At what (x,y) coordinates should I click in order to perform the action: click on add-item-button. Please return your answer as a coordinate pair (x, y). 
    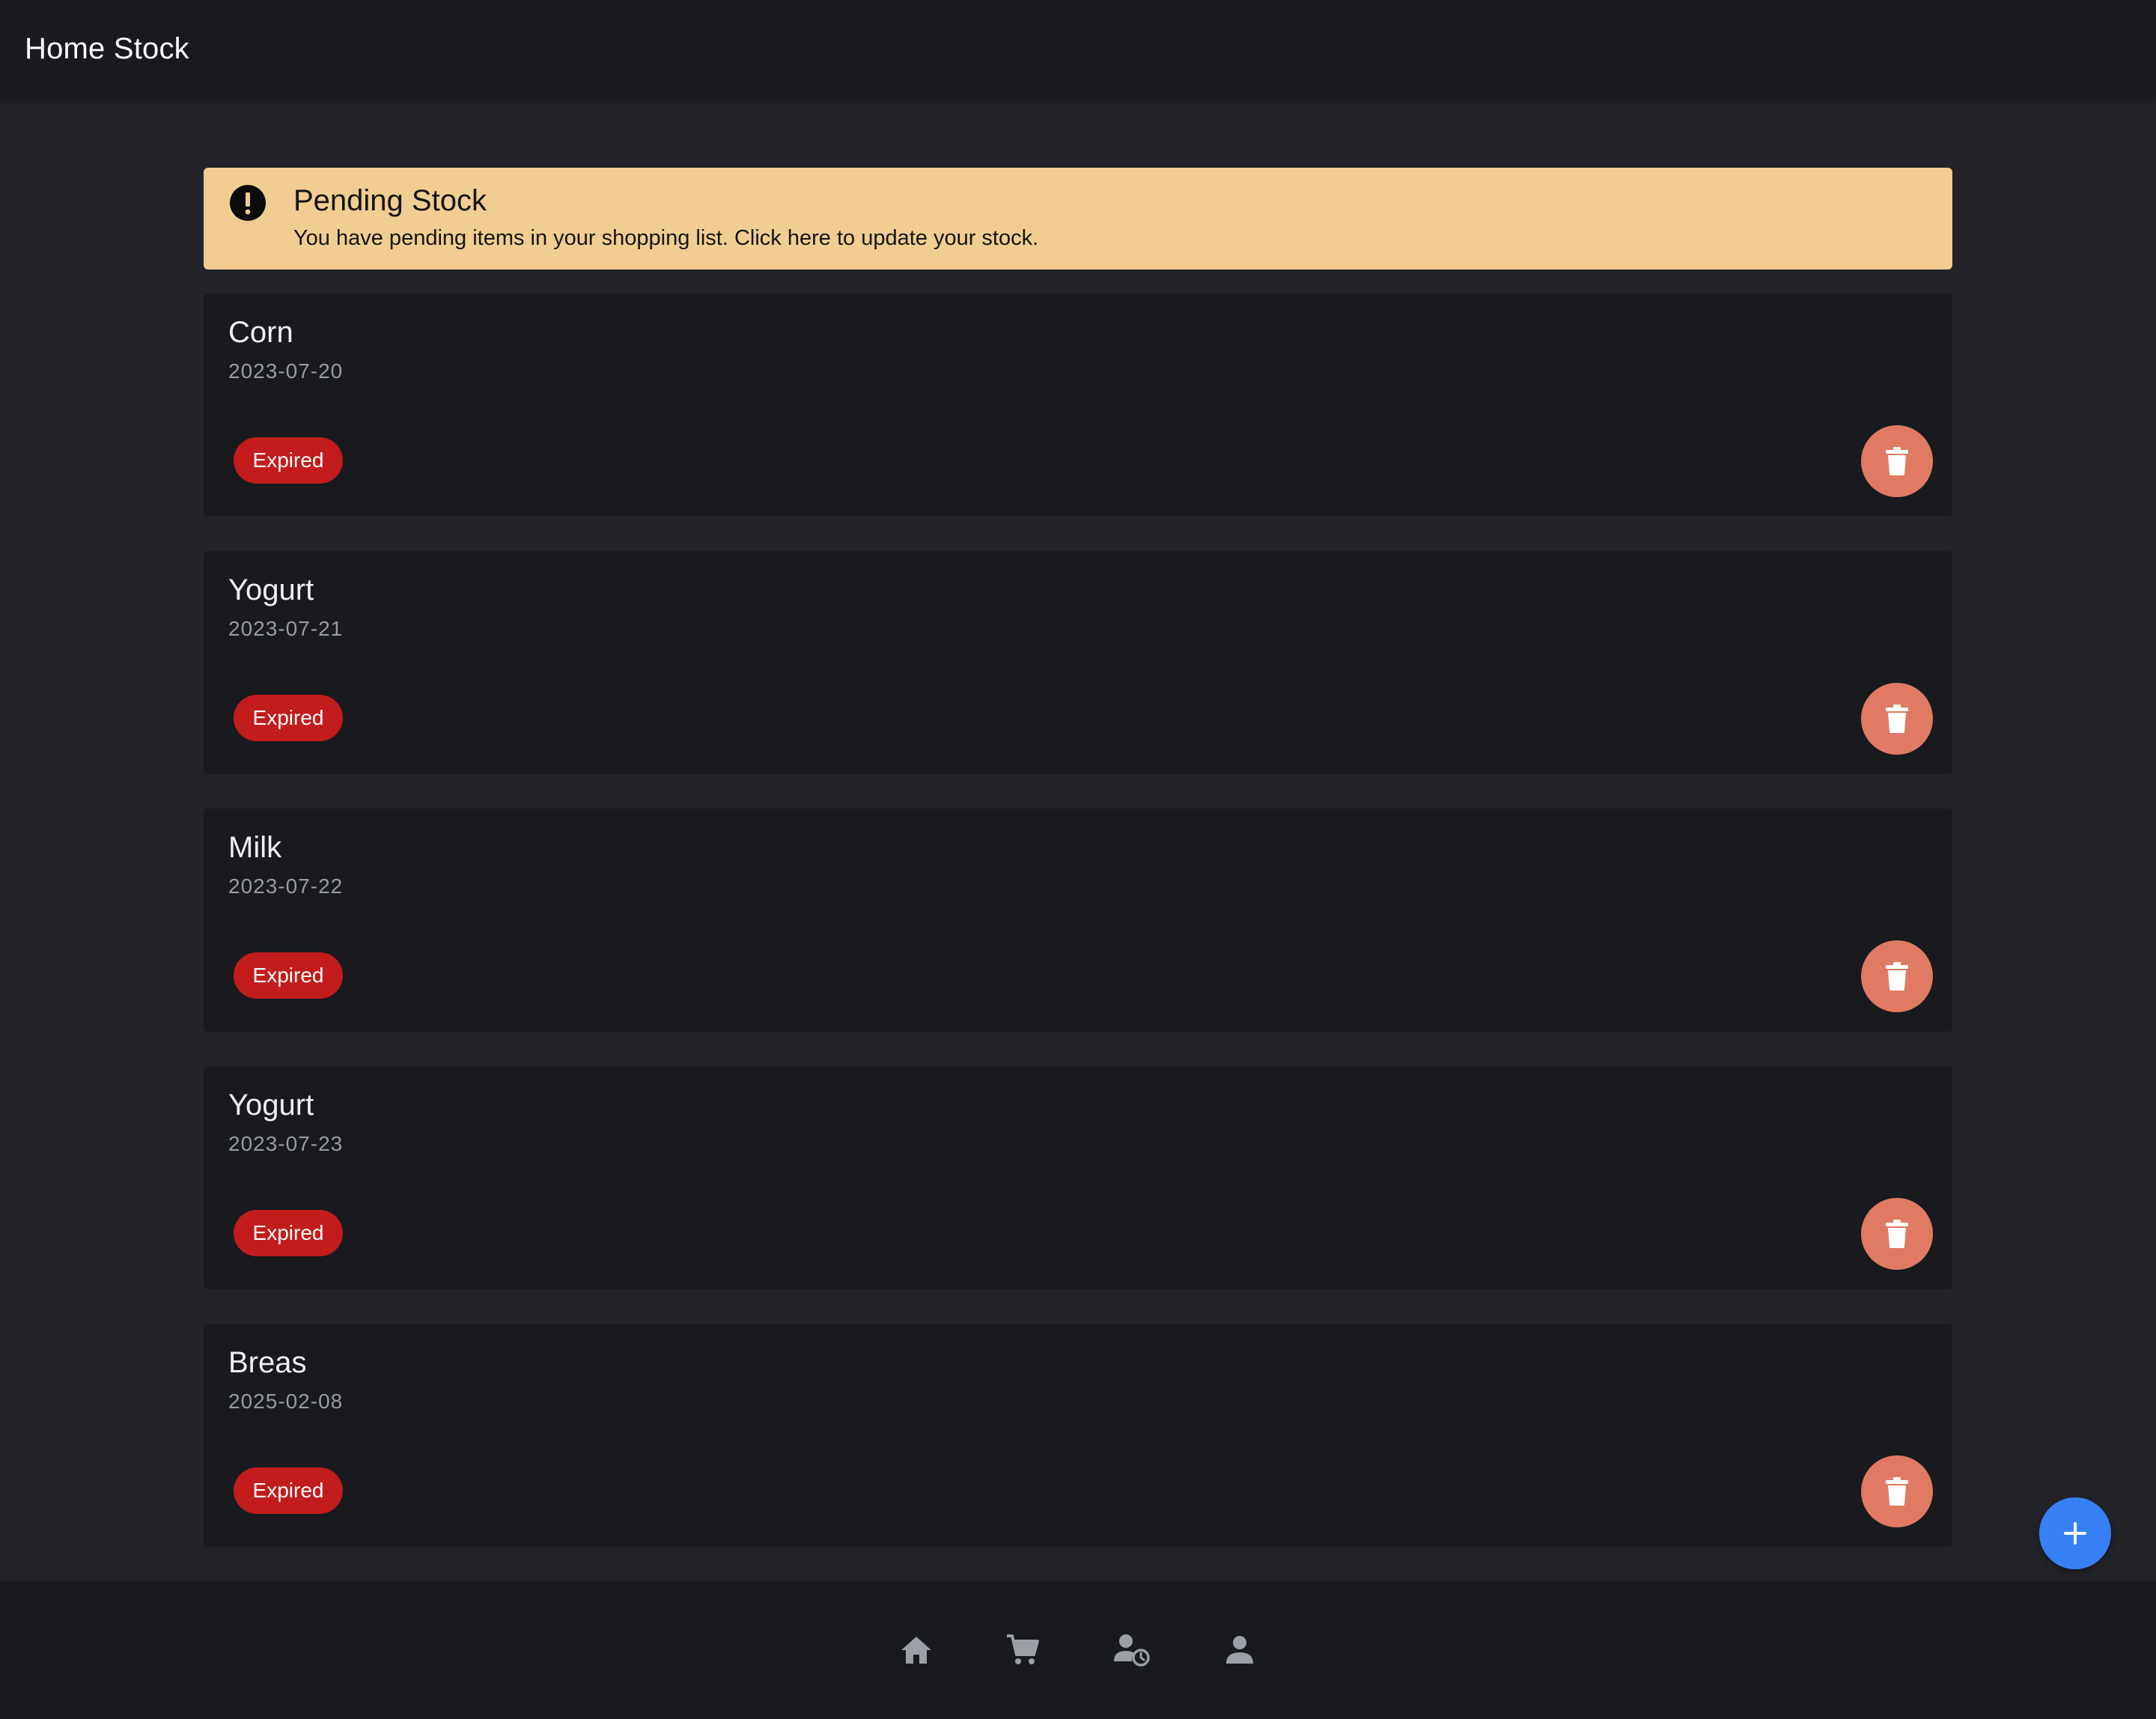
    Looking at the image, I should click on (2075, 1533).